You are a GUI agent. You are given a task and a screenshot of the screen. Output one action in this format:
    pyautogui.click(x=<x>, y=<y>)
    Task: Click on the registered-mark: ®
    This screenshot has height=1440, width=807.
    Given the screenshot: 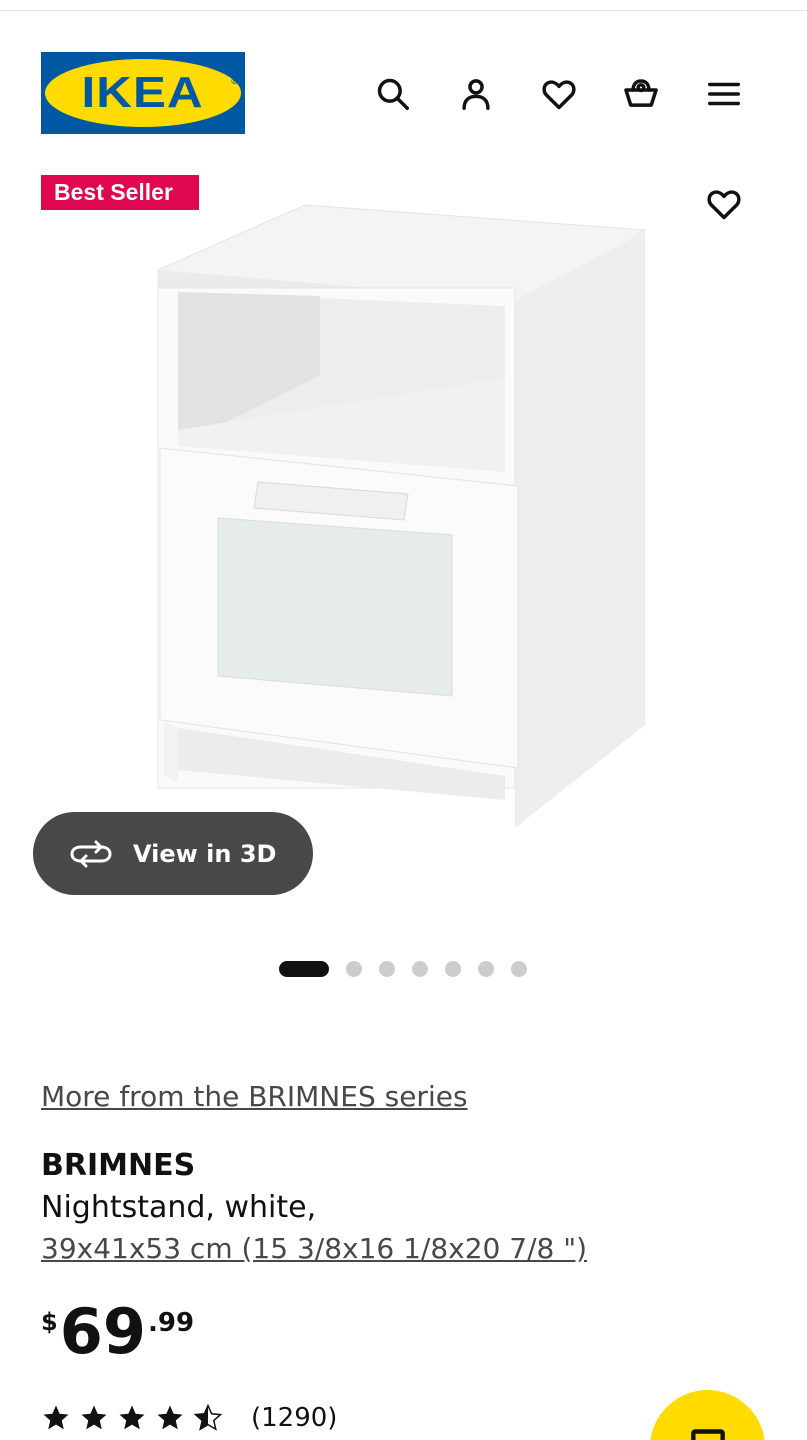 What is the action you would take?
    pyautogui.click(x=234, y=81)
    